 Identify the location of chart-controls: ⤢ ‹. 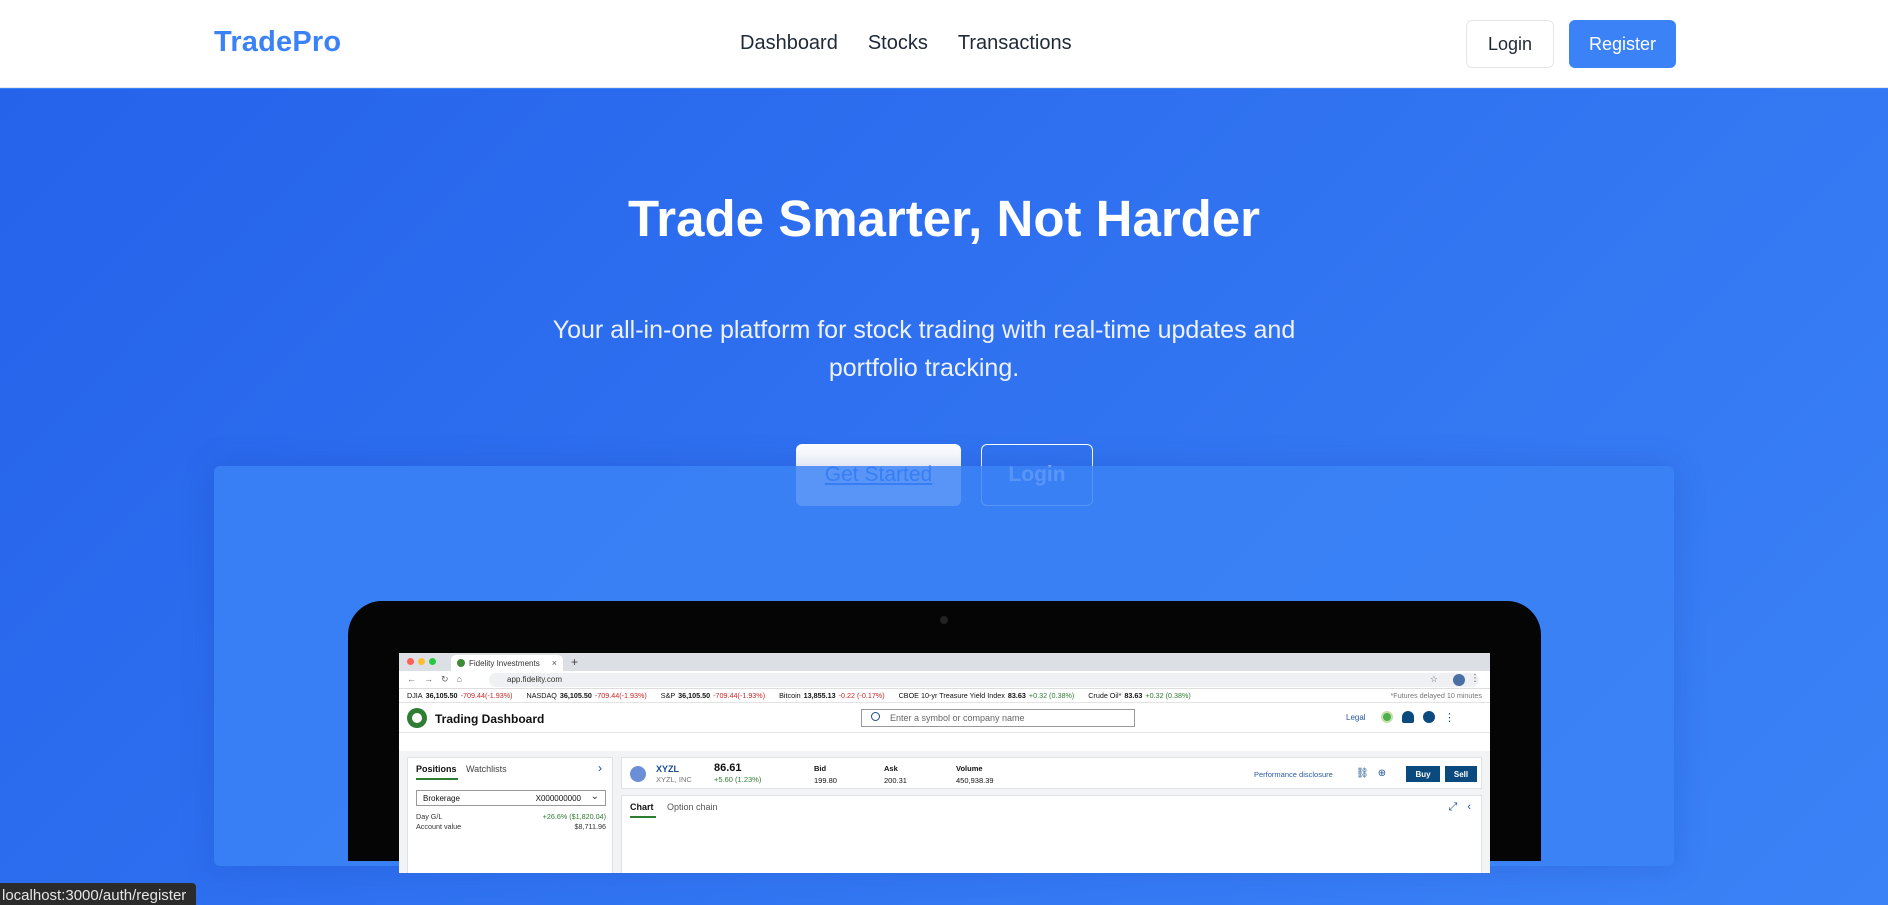
(1460, 807).